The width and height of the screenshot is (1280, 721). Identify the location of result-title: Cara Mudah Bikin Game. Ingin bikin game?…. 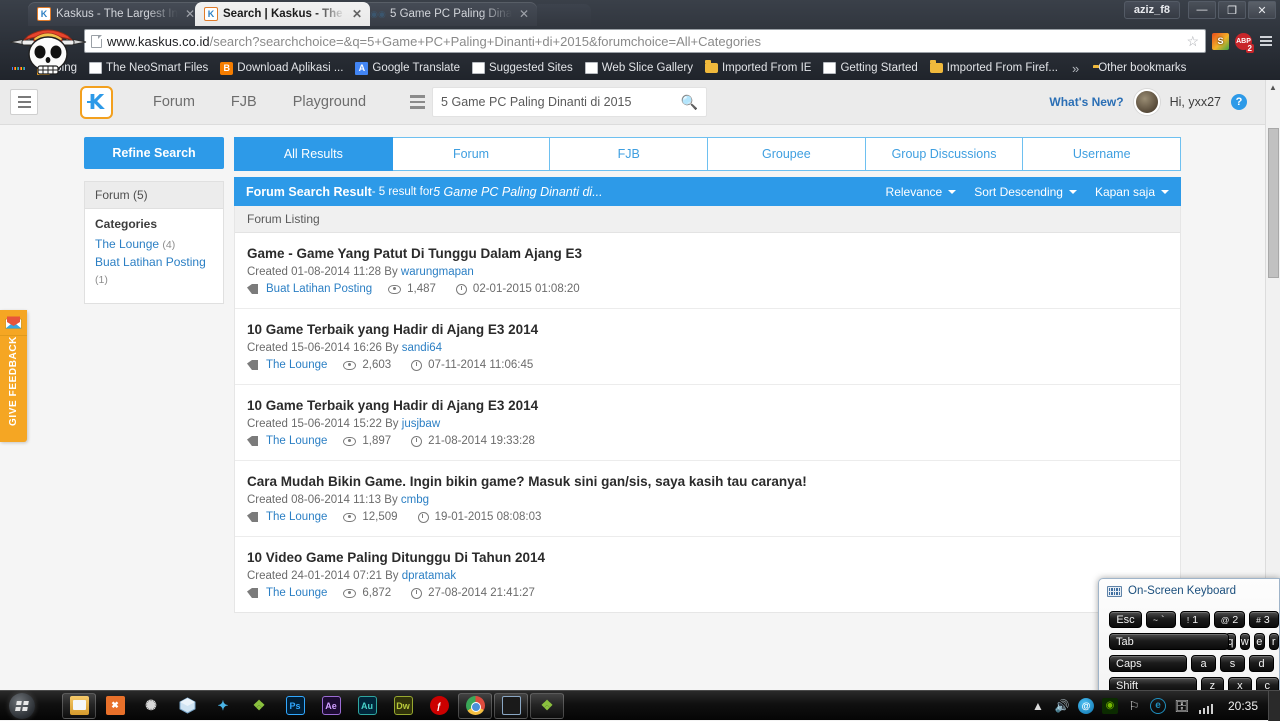
(707, 482).